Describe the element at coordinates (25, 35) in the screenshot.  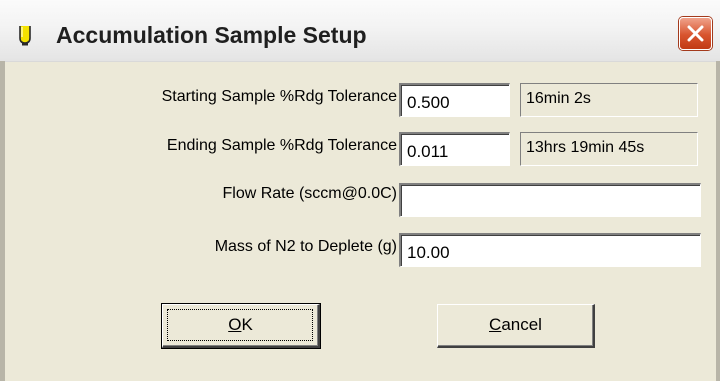
I see `yellow-lamp-icon` at that location.